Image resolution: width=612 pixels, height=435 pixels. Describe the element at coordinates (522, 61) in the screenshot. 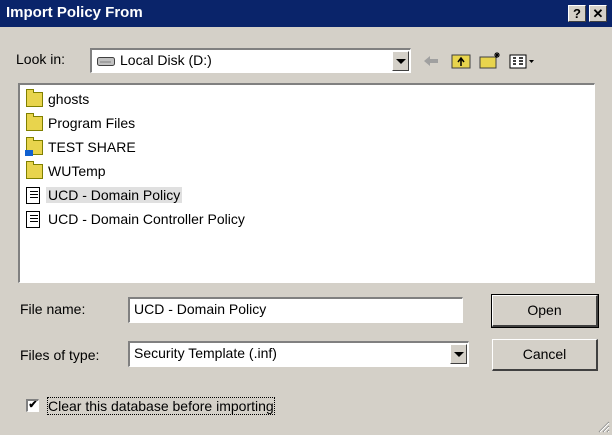

I see `view-menu-icon` at that location.